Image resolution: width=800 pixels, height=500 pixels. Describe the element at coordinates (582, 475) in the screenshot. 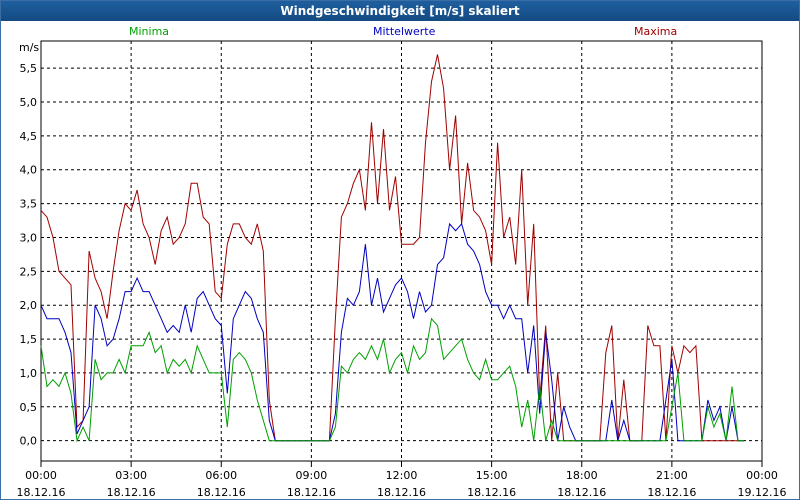

I see `x-tick-label-time: 18:00` at that location.